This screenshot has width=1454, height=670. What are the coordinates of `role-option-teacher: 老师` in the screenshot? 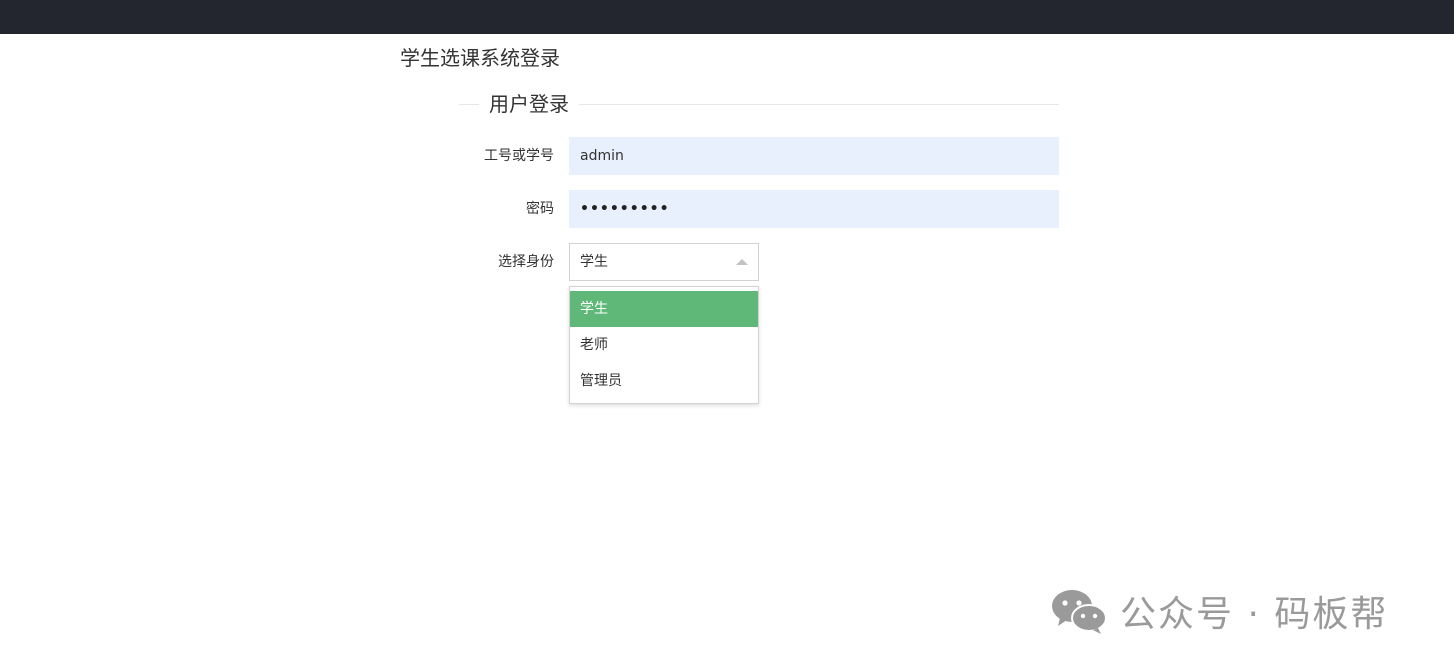 It's located at (664, 345).